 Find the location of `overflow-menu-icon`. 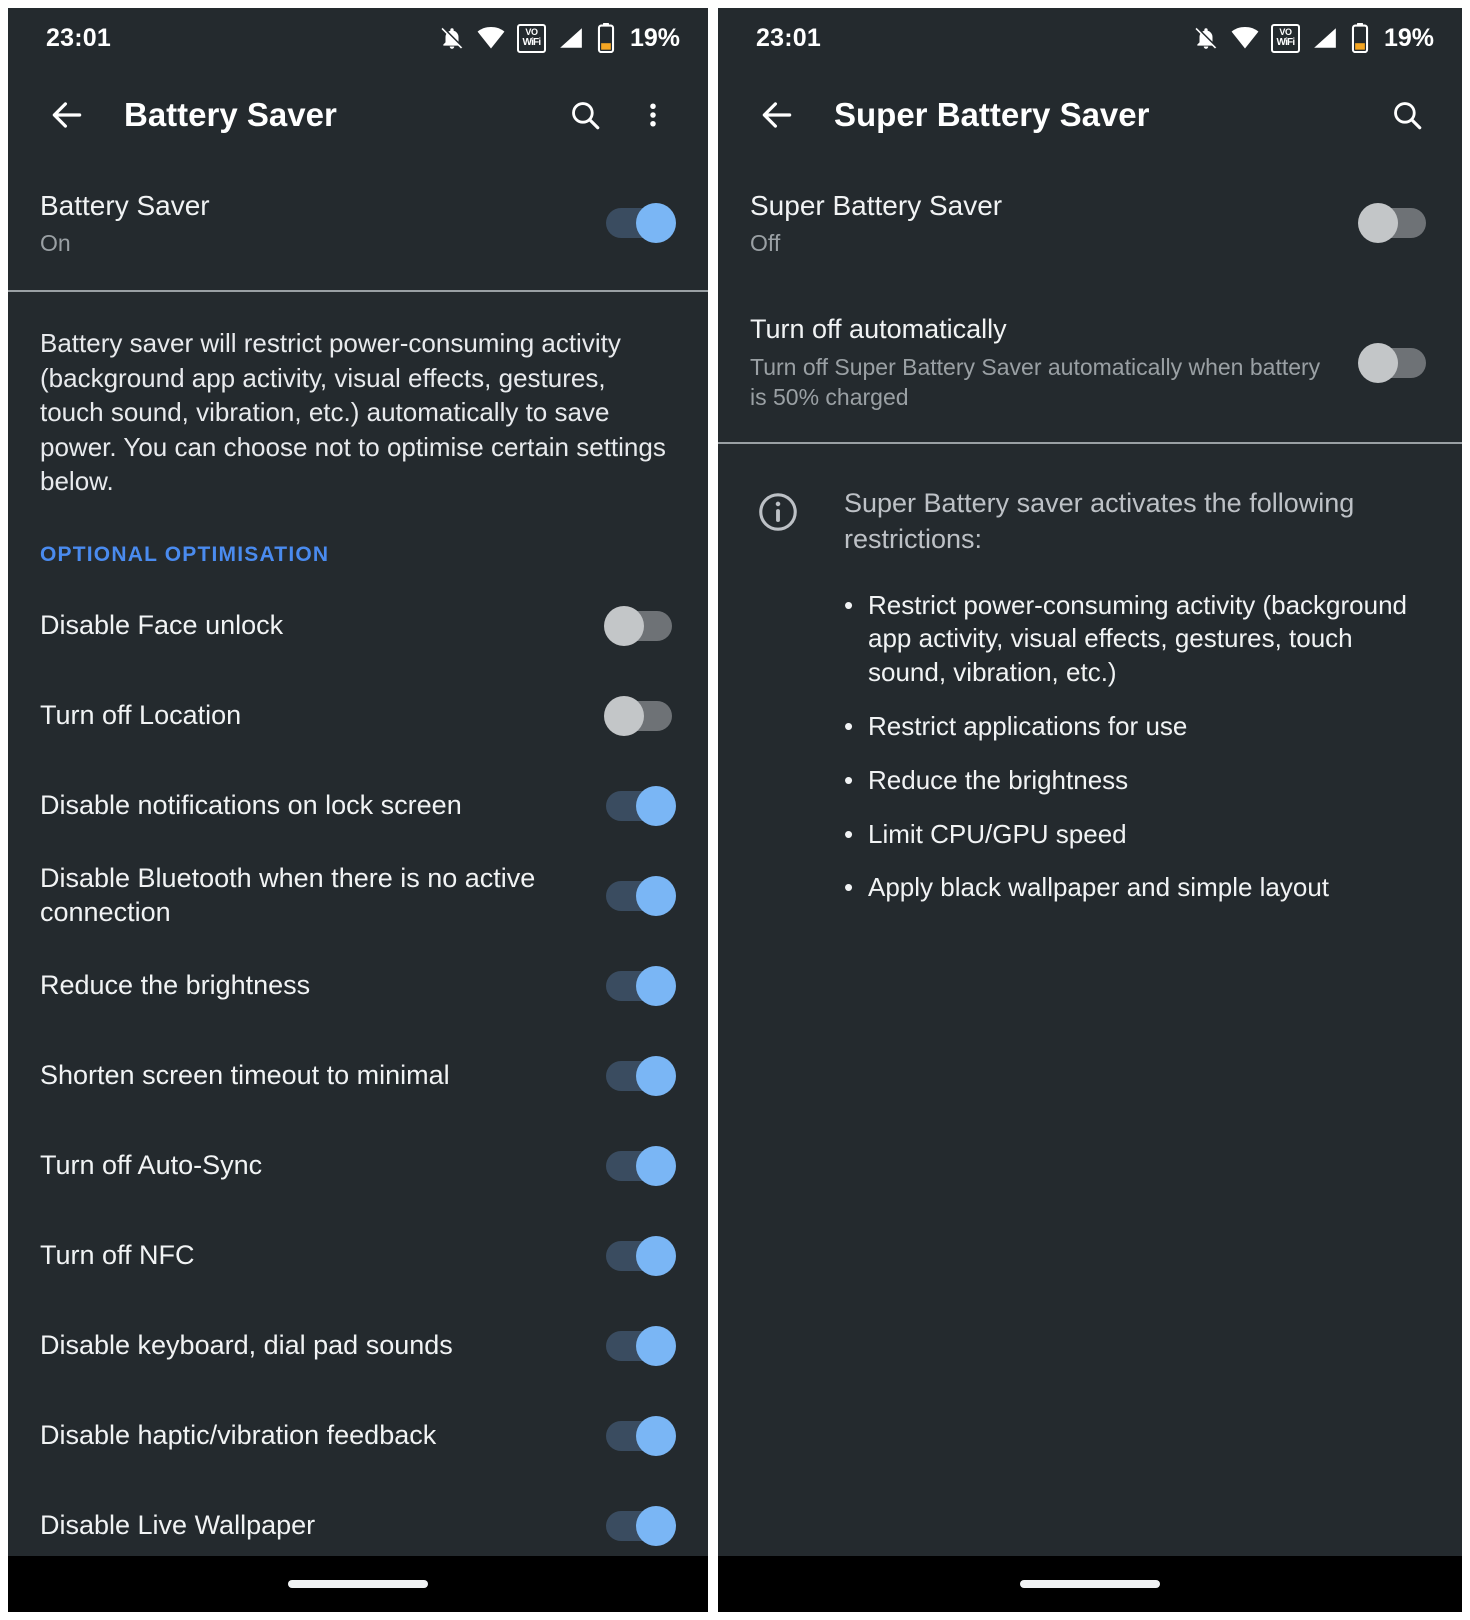

overflow-menu-icon is located at coordinates (653, 115).